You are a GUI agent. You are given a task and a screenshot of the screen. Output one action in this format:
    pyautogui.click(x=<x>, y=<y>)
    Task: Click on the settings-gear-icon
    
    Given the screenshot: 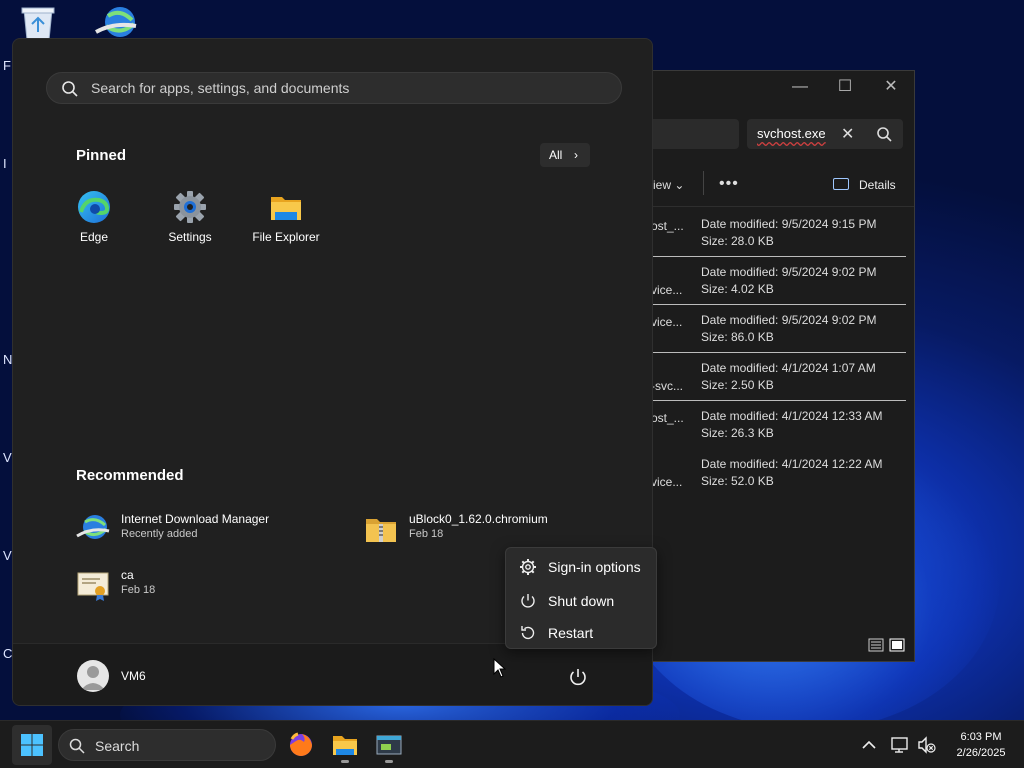 What is the action you would take?
    pyautogui.click(x=190, y=207)
    